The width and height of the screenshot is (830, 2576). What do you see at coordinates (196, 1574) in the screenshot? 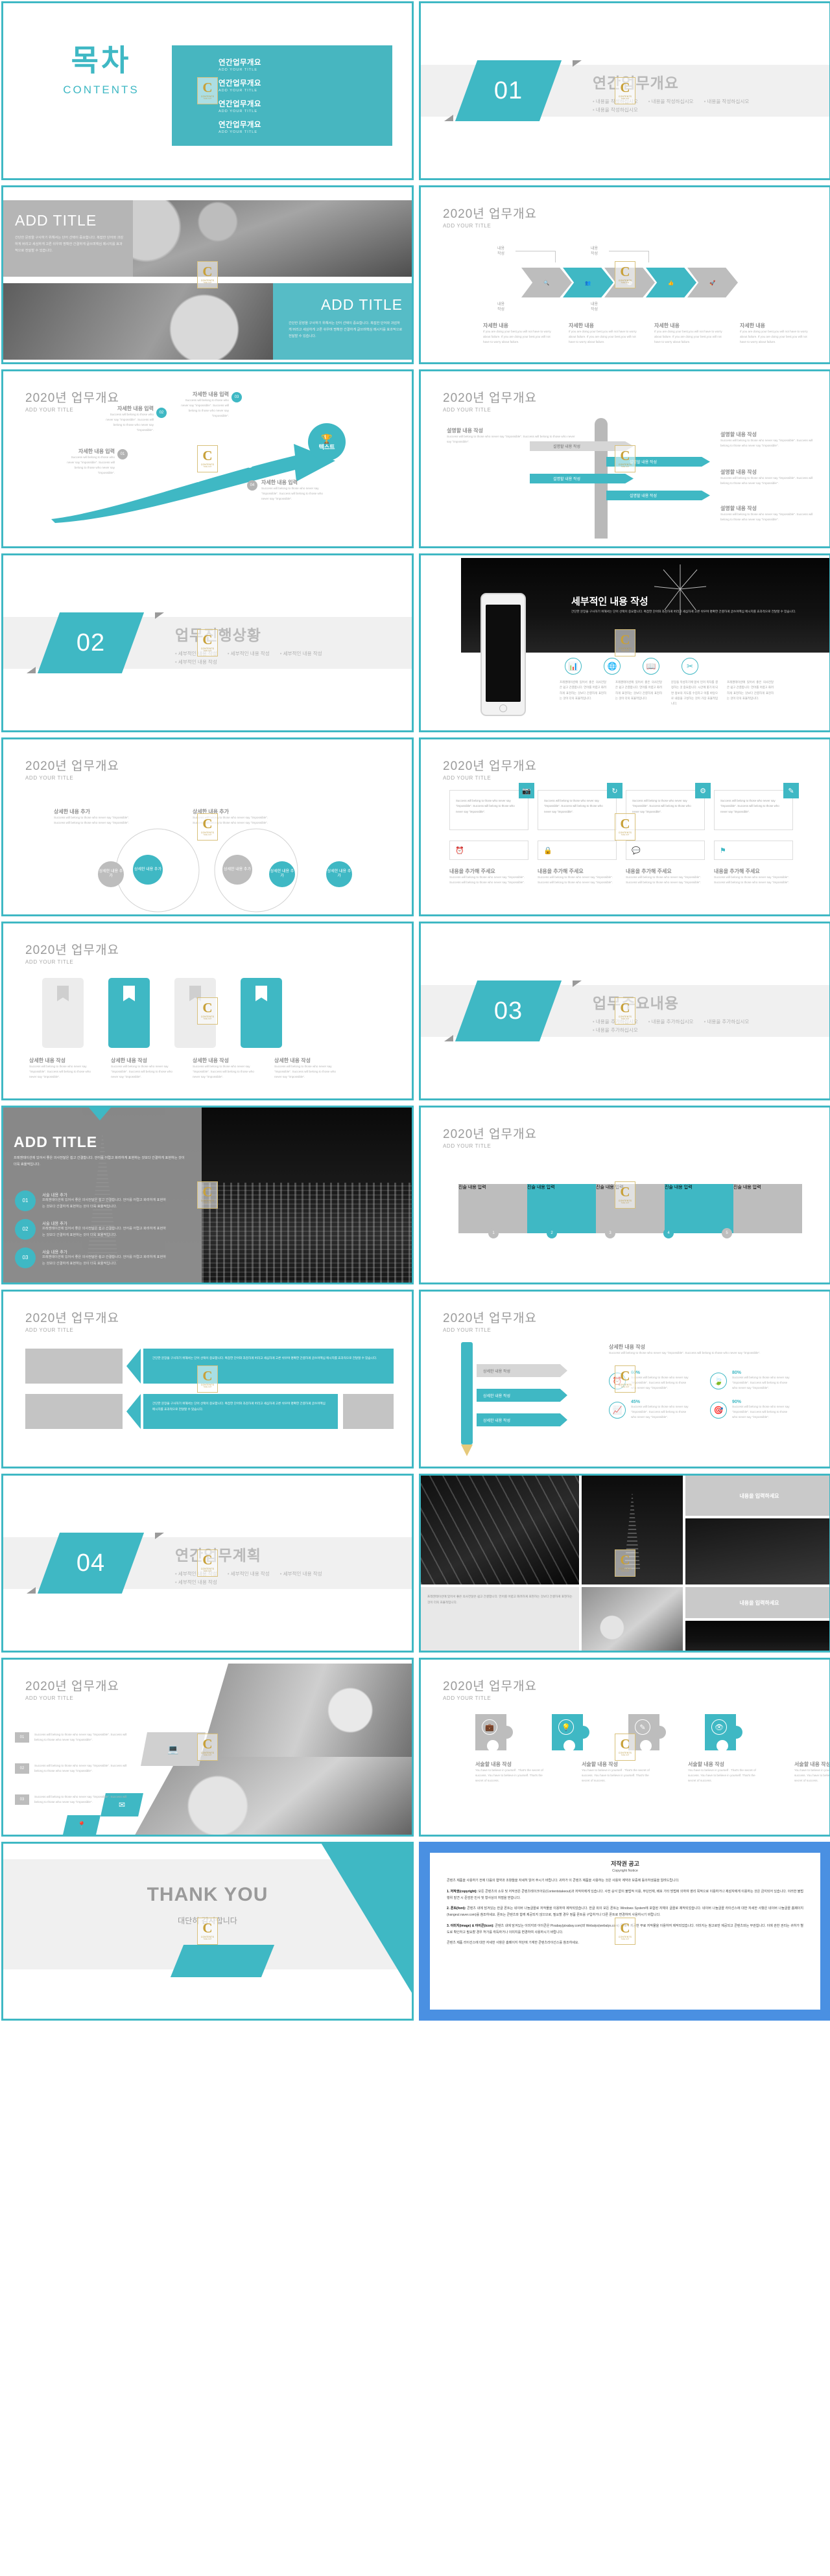
I see `section-bullet: 세부적인 내용 작성` at bounding box center [196, 1574].